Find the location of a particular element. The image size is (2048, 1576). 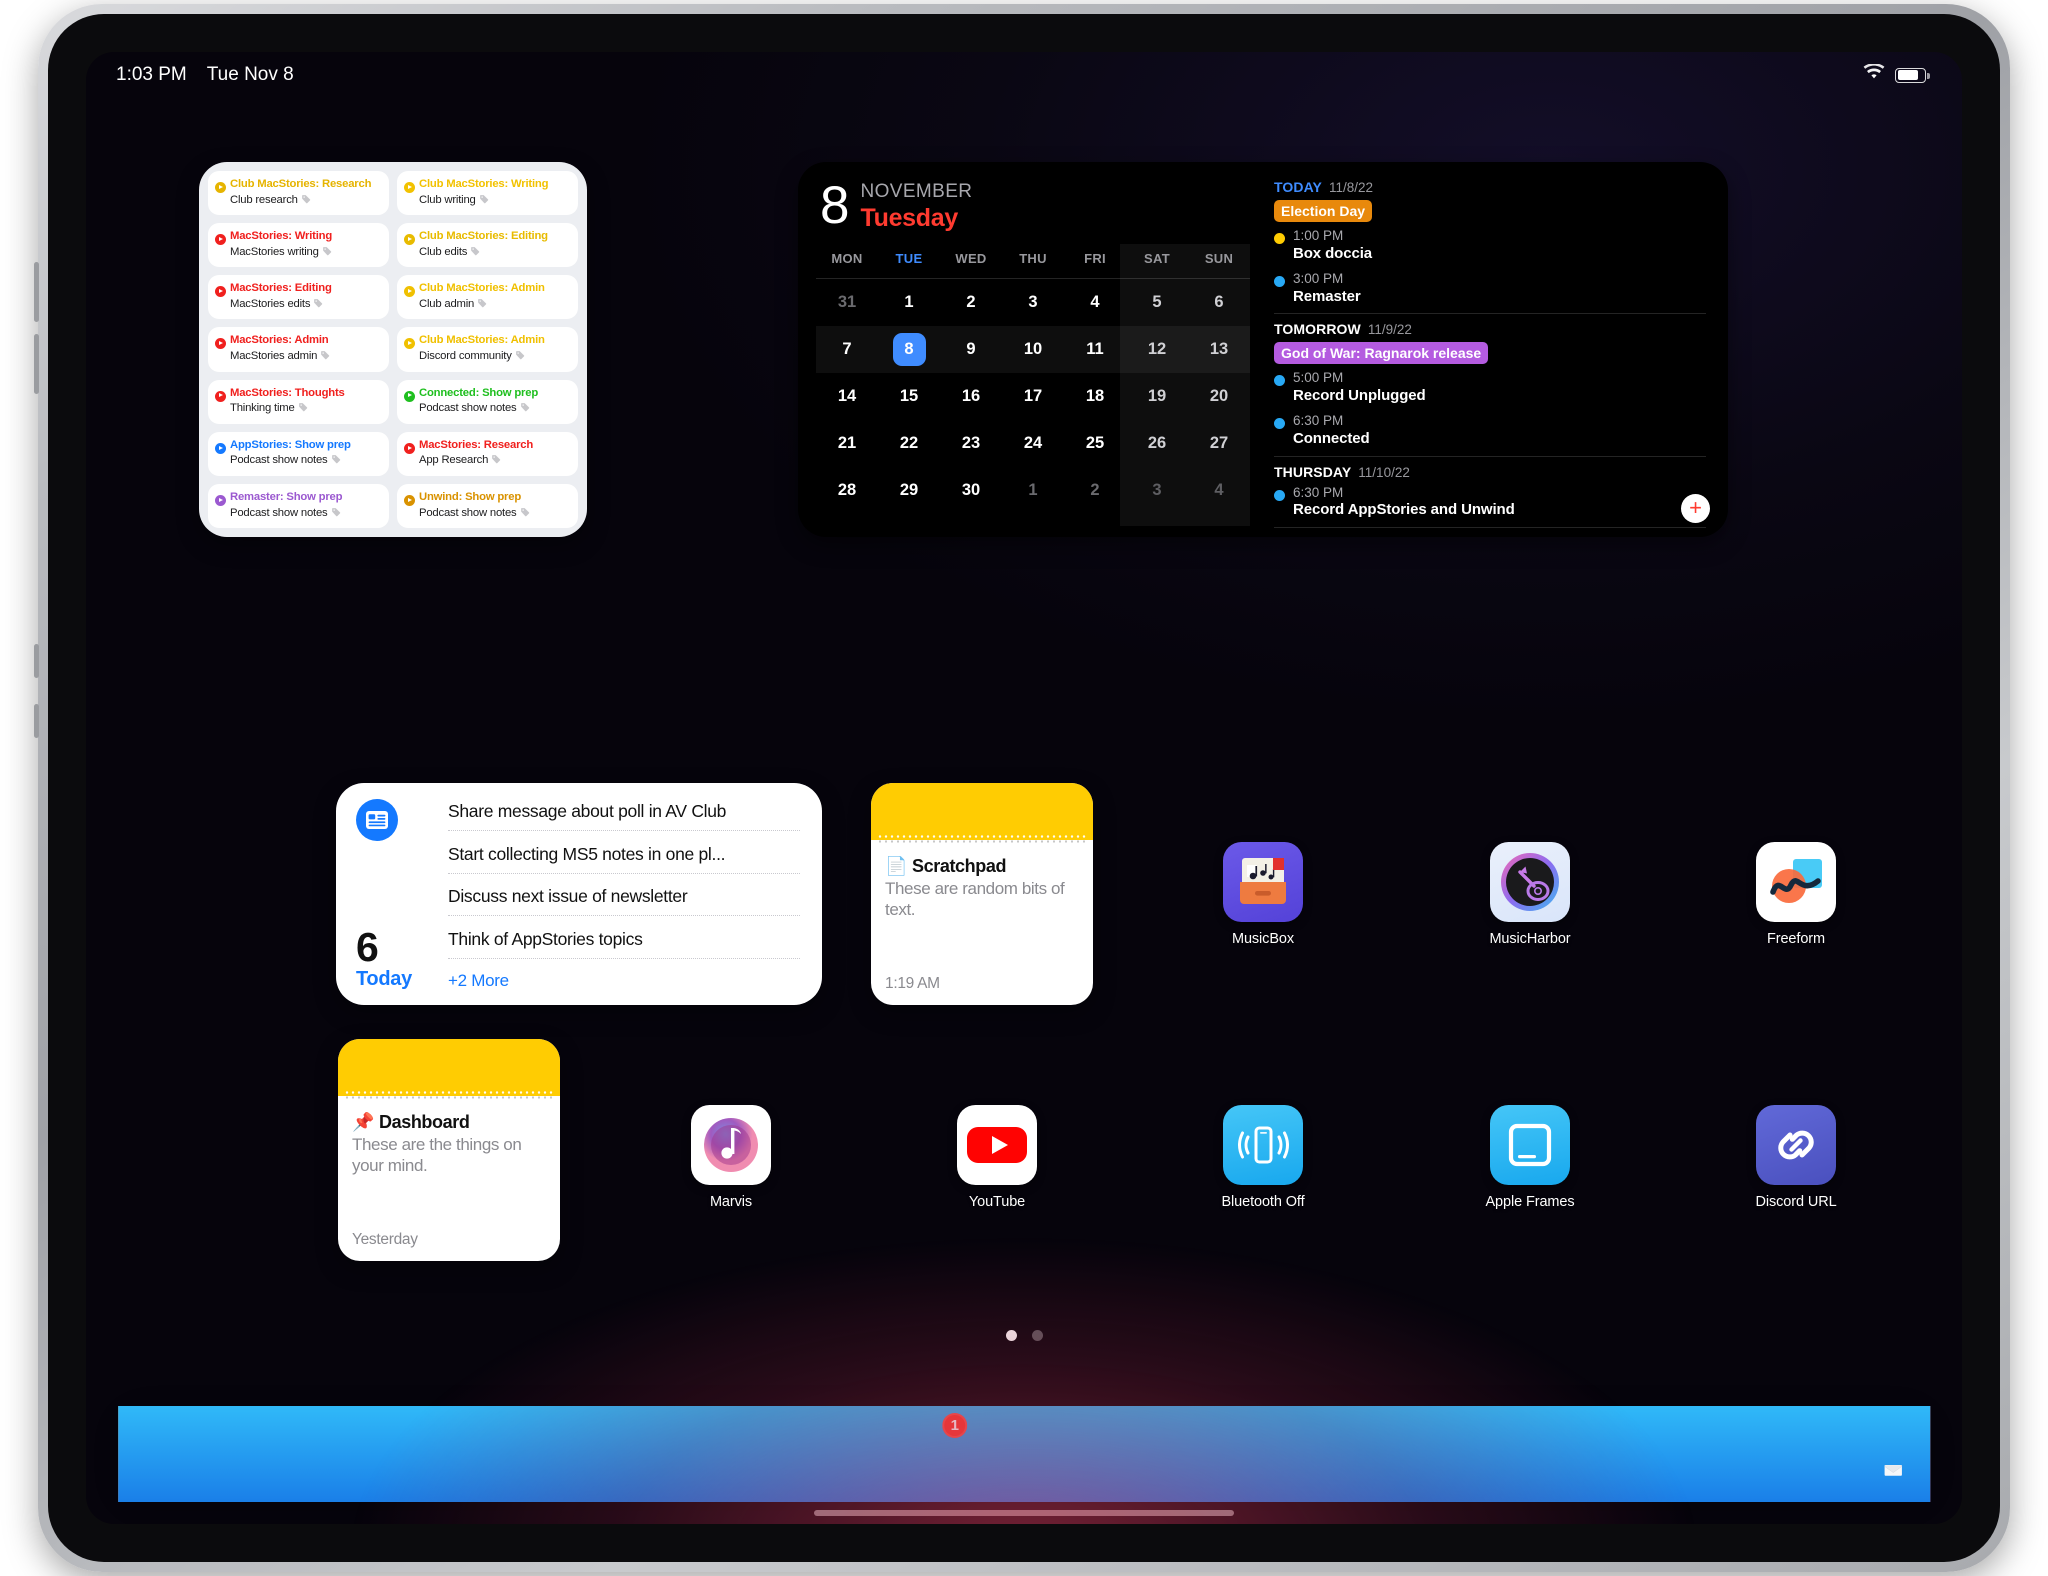

calendar-day-18: 18 is located at coordinates (1095, 396).